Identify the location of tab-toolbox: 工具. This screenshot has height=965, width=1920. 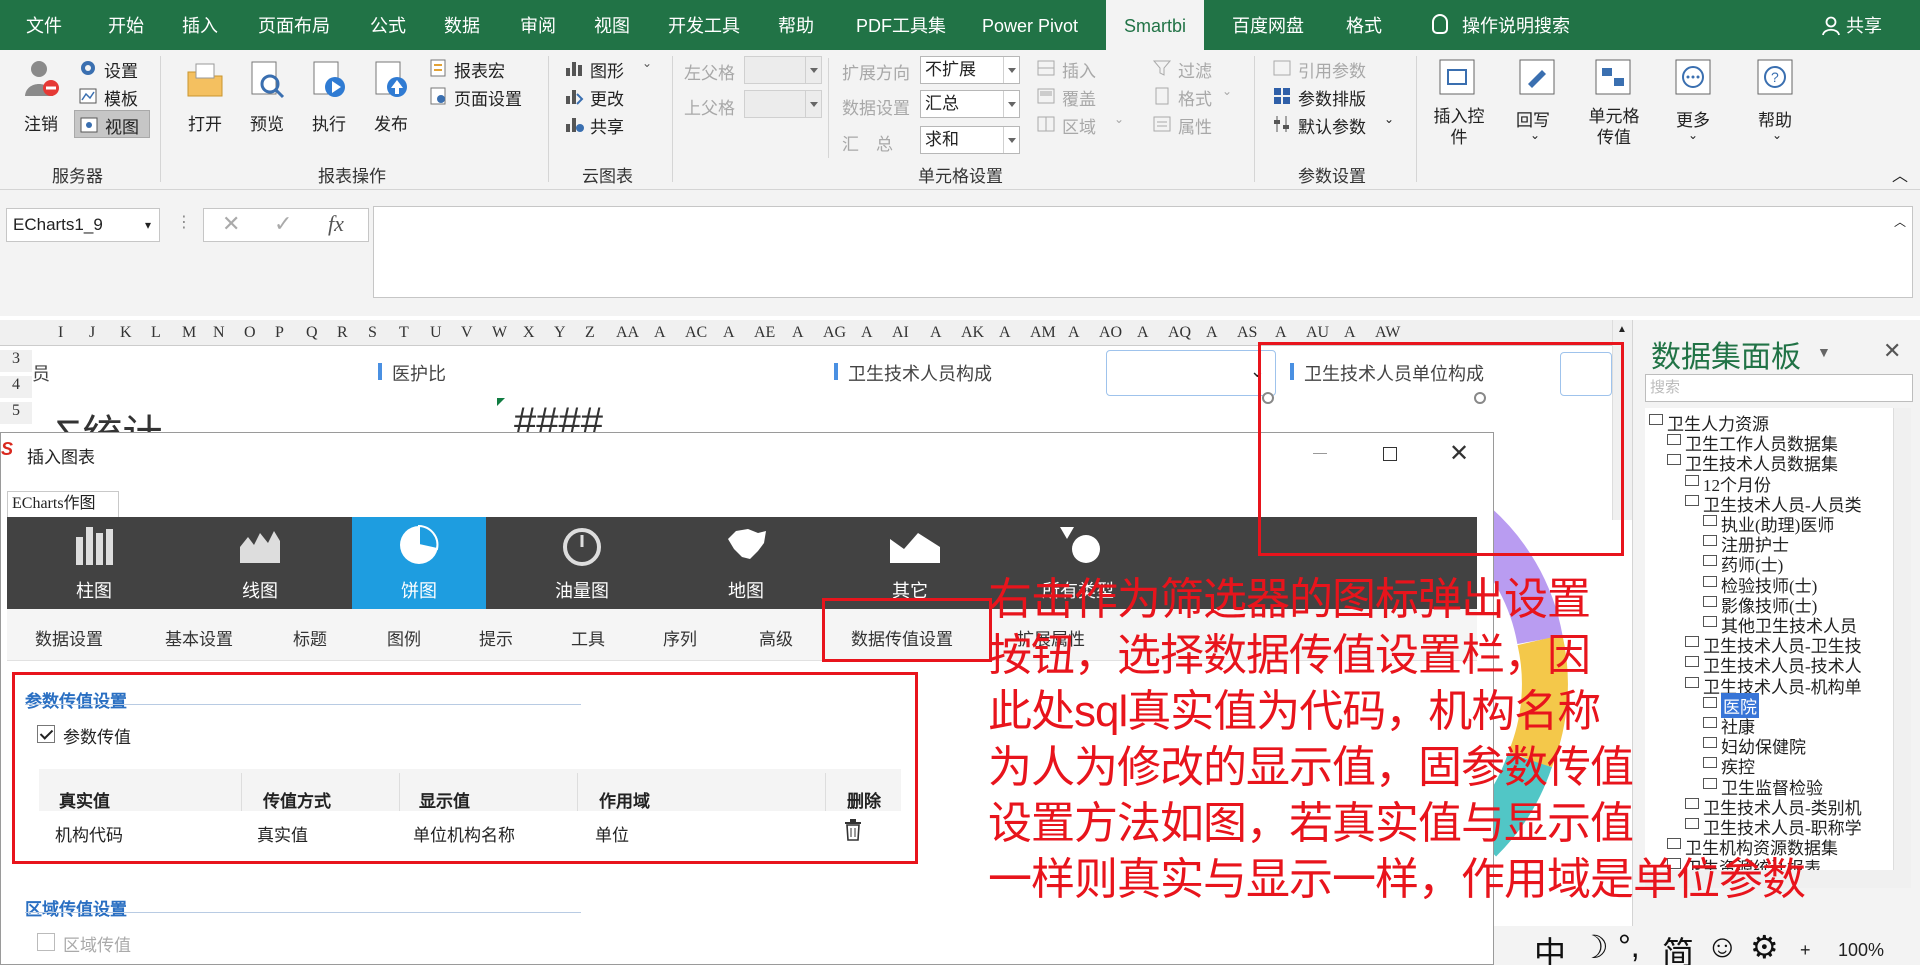
(588, 637).